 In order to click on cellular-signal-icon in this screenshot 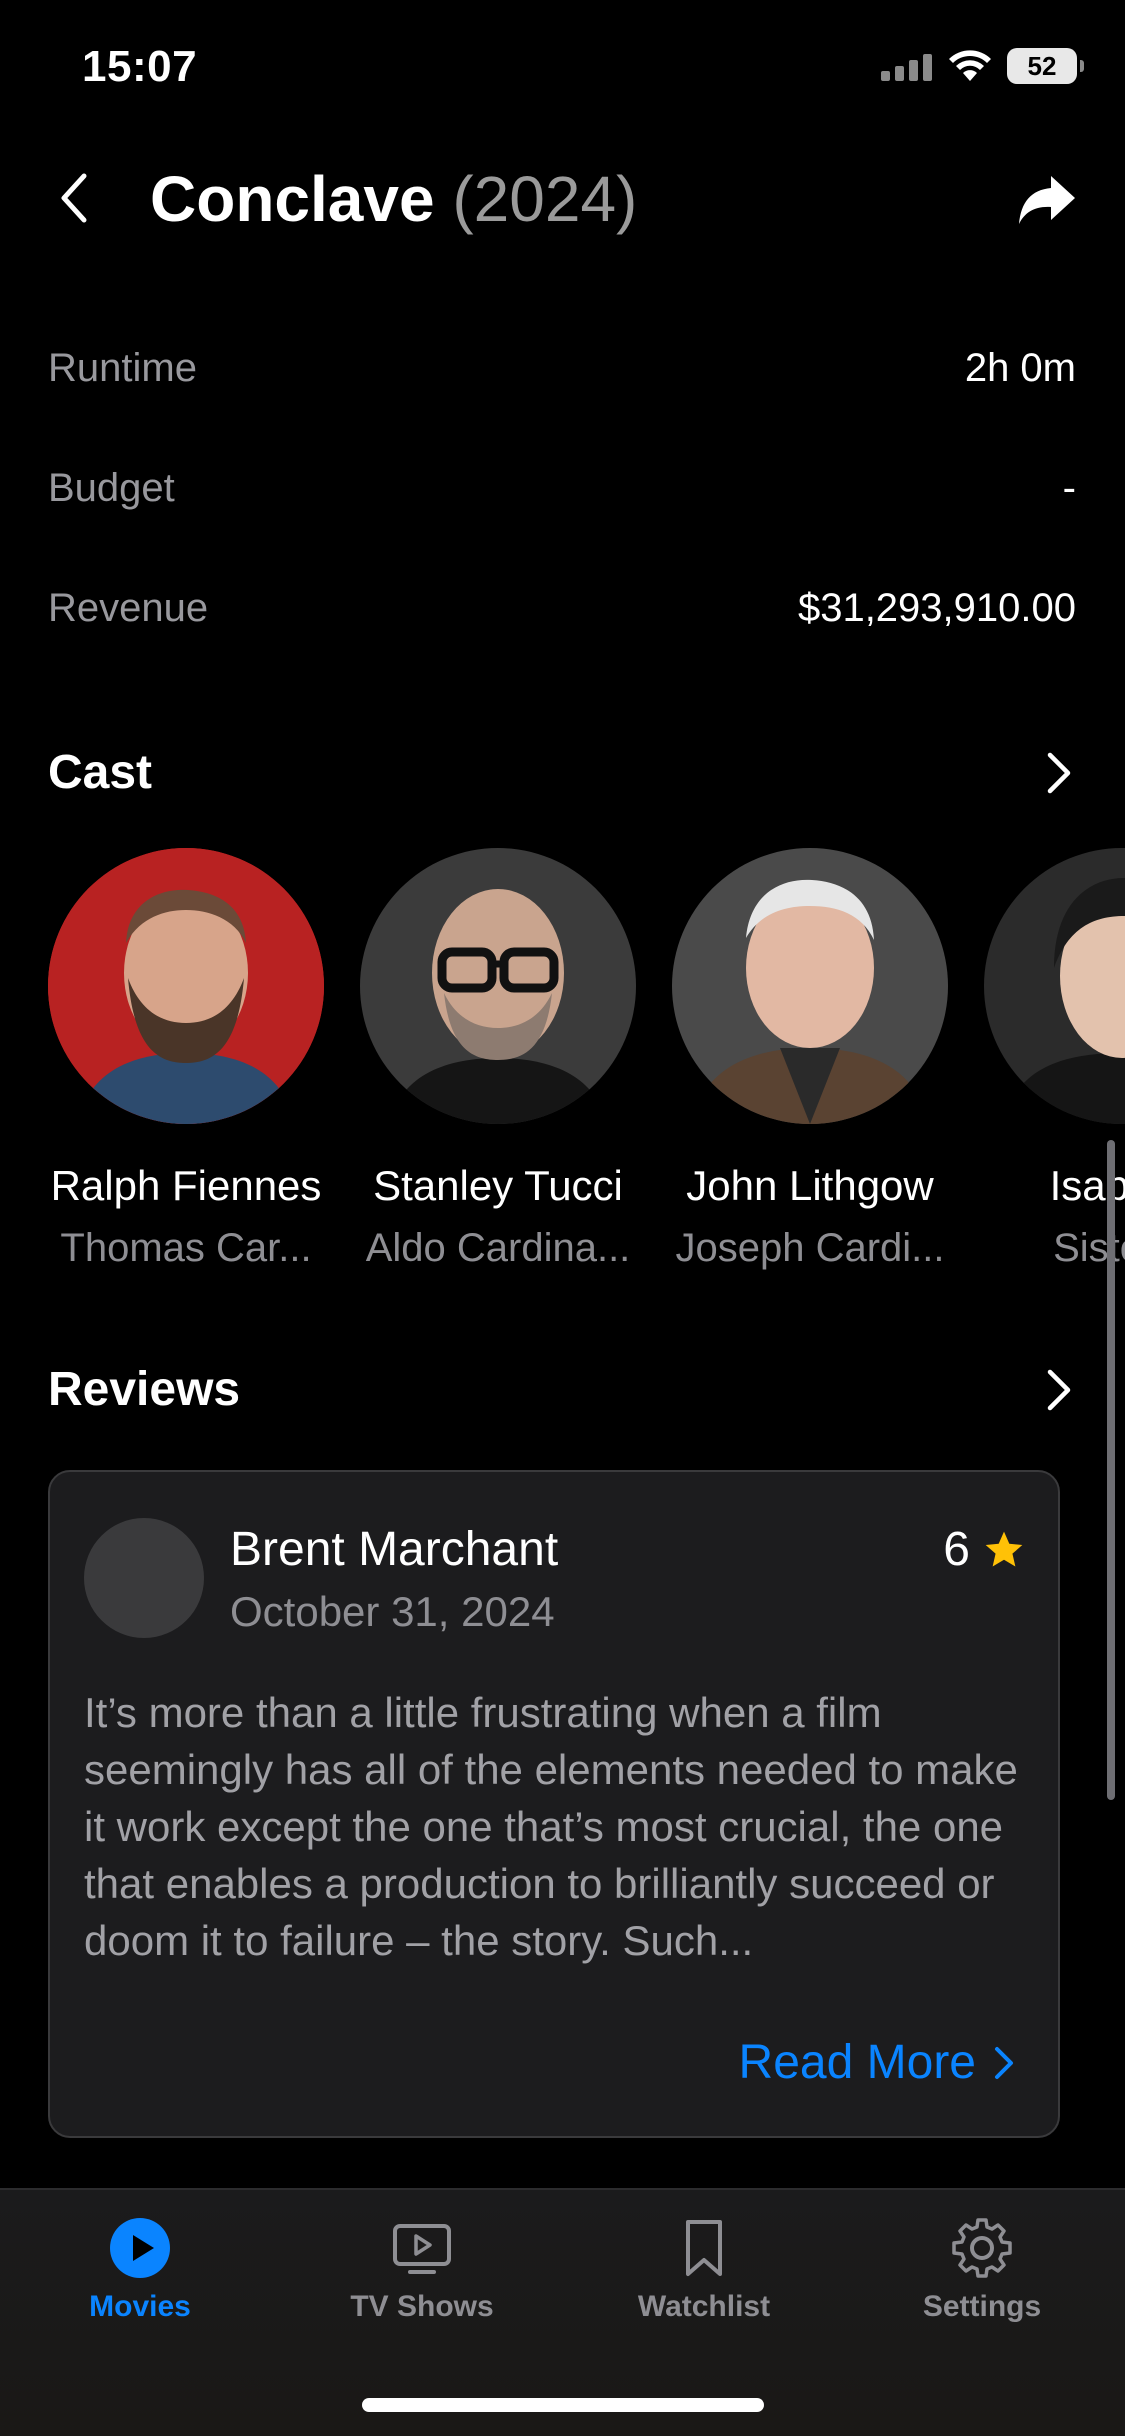, I will do `click(906, 67)`.